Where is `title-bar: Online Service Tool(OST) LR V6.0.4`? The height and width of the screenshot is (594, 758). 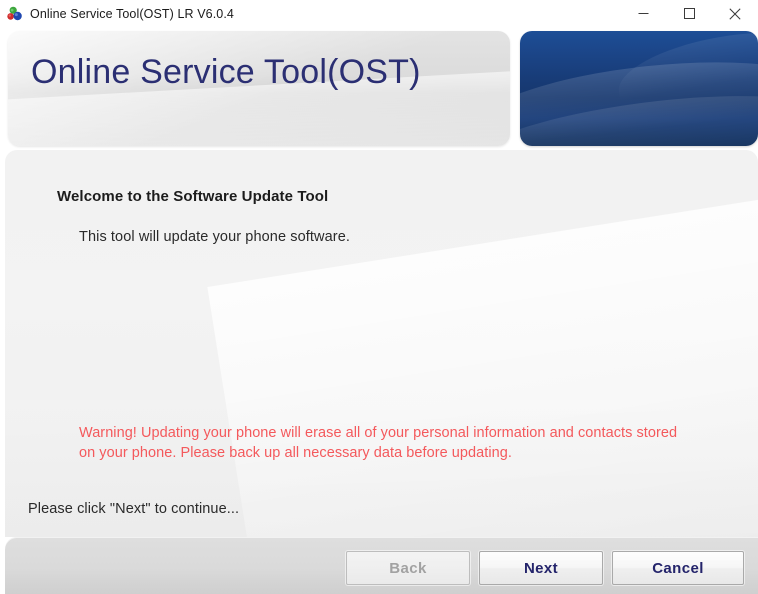
title-bar: Online Service Tool(OST) LR V6.0.4 is located at coordinates (379, 13).